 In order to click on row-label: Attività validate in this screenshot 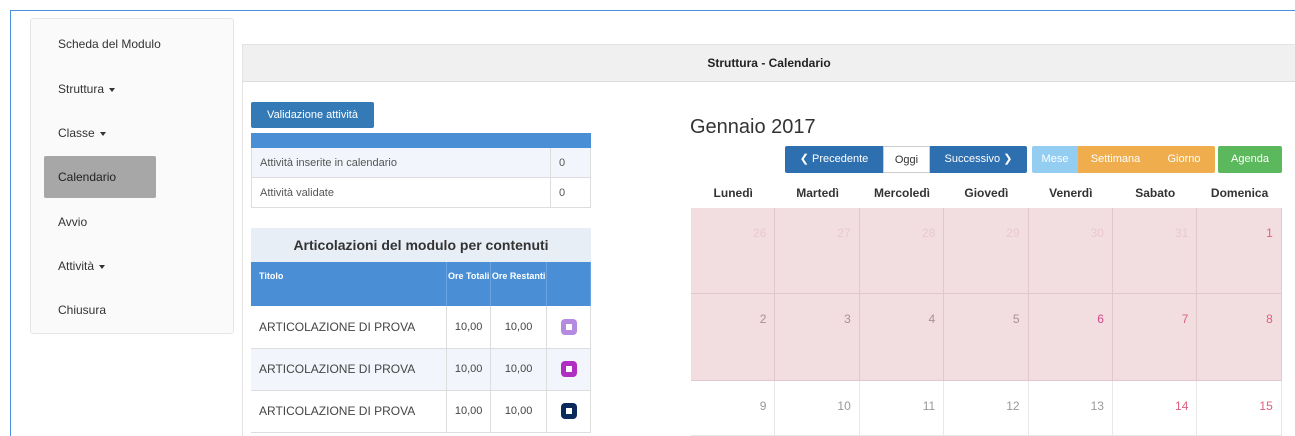, I will do `click(401, 192)`.